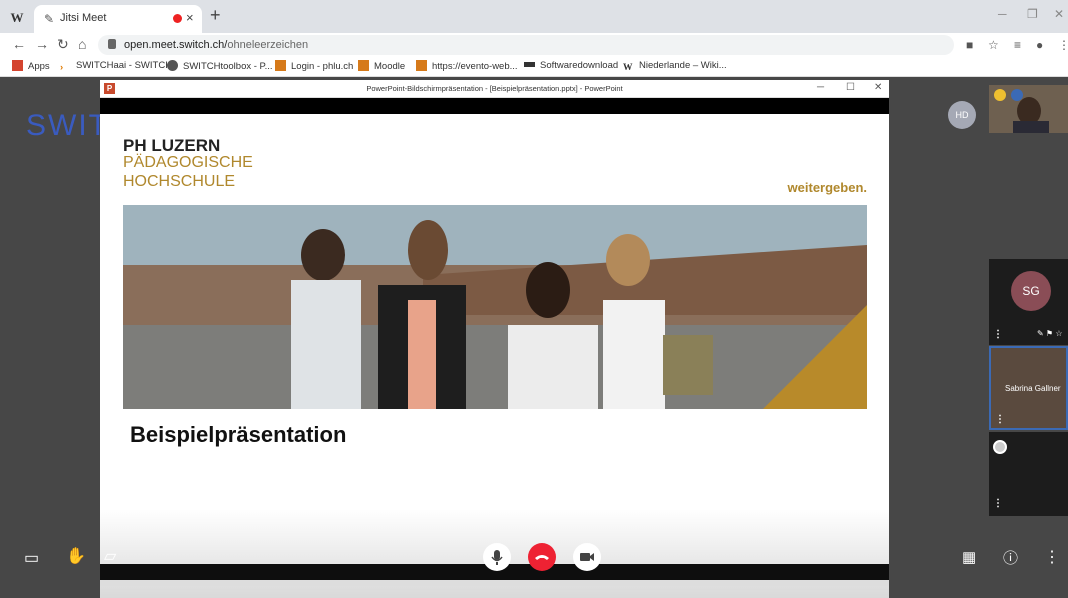  I want to click on participant-tile-sg: SG ⋮ ✎ ⚑ ☆, so click(1028, 302).